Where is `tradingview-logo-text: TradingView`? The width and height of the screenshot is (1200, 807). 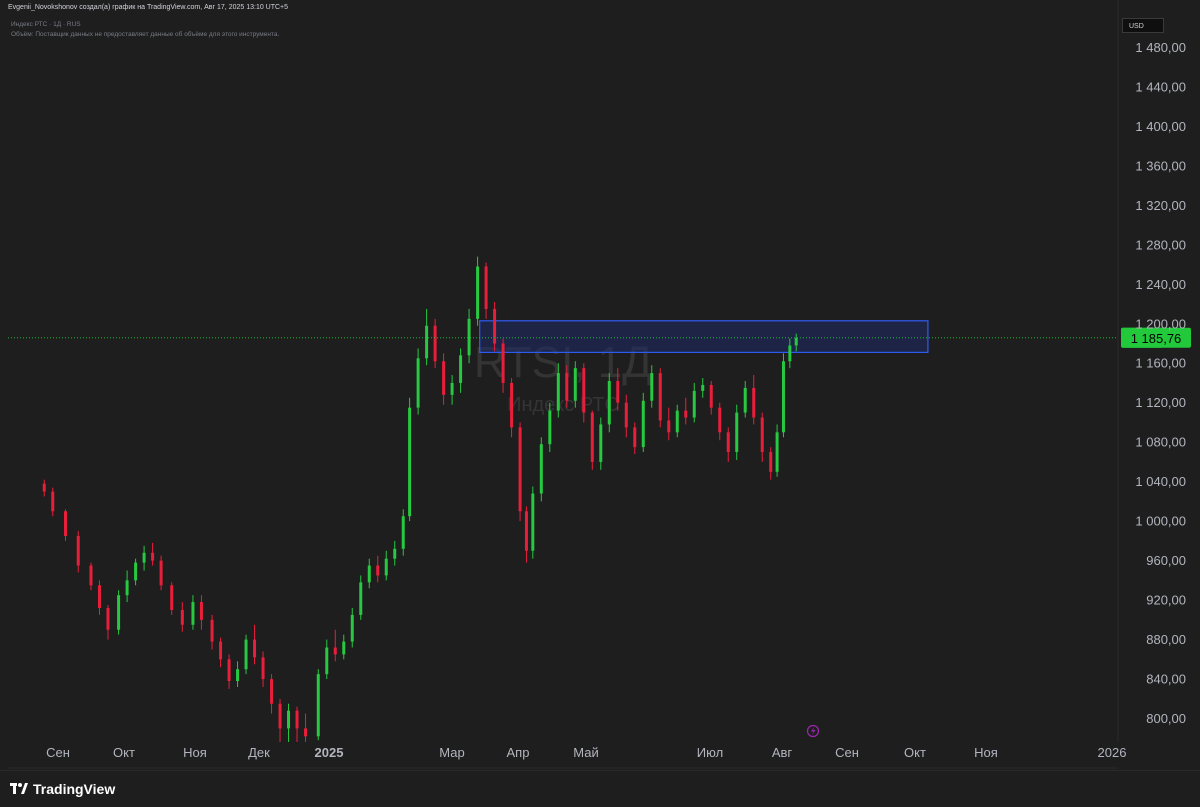 tradingview-logo-text: TradingView is located at coordinates (74, 789).